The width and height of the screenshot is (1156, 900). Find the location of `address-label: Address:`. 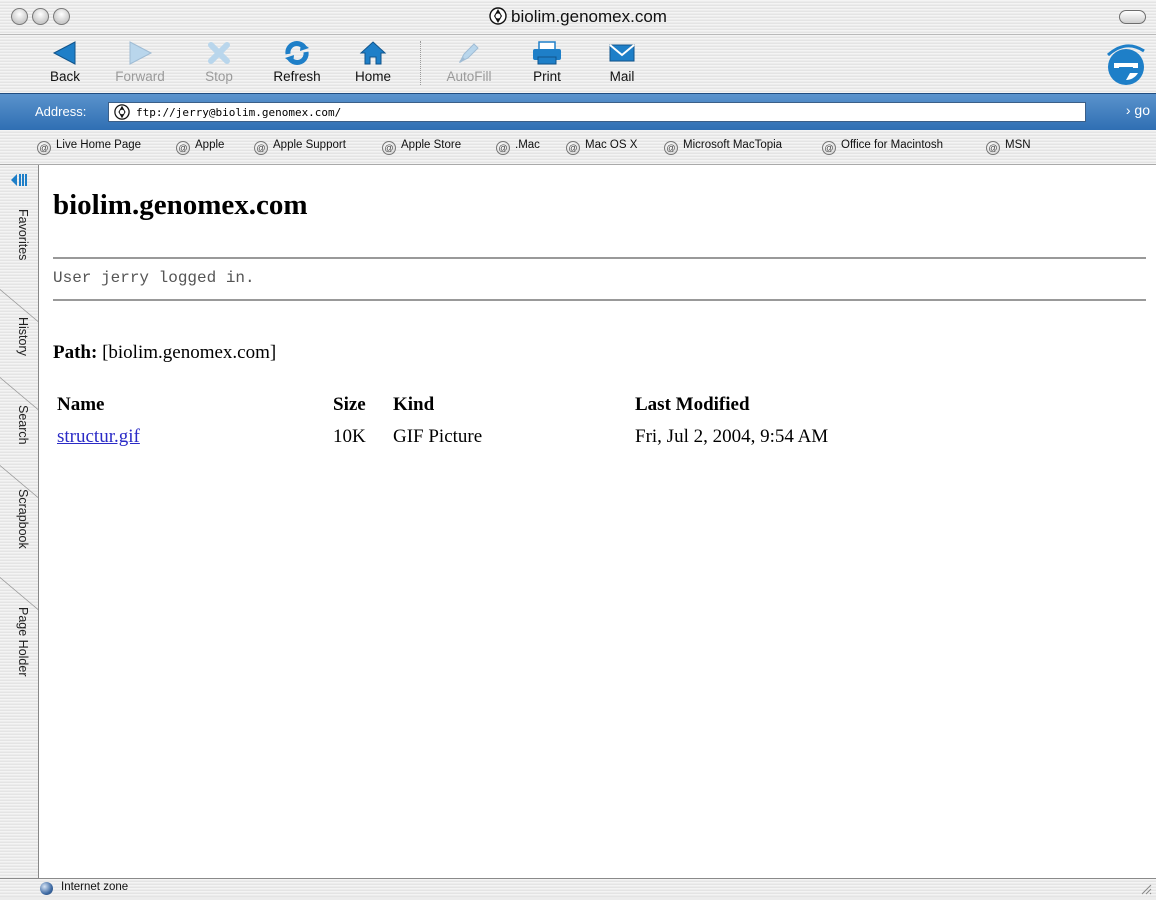

address-label: Address: is located at coordinates (61, 111).